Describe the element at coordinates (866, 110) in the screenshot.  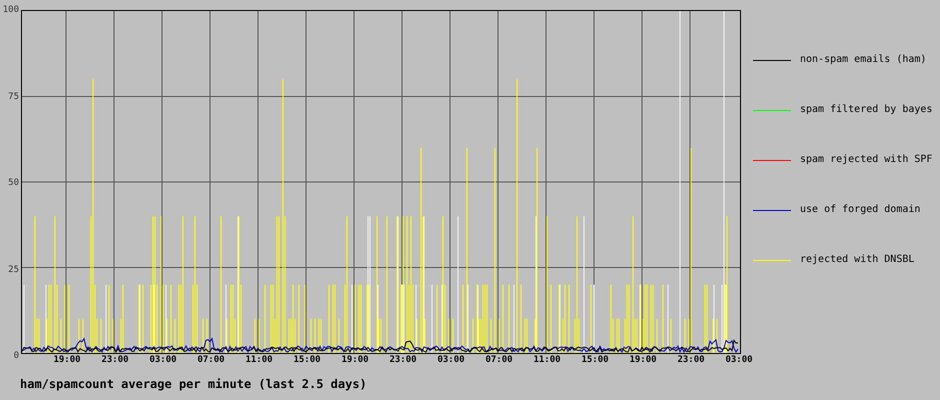
I see `legend-label: spam filtered by bayes` at that location.